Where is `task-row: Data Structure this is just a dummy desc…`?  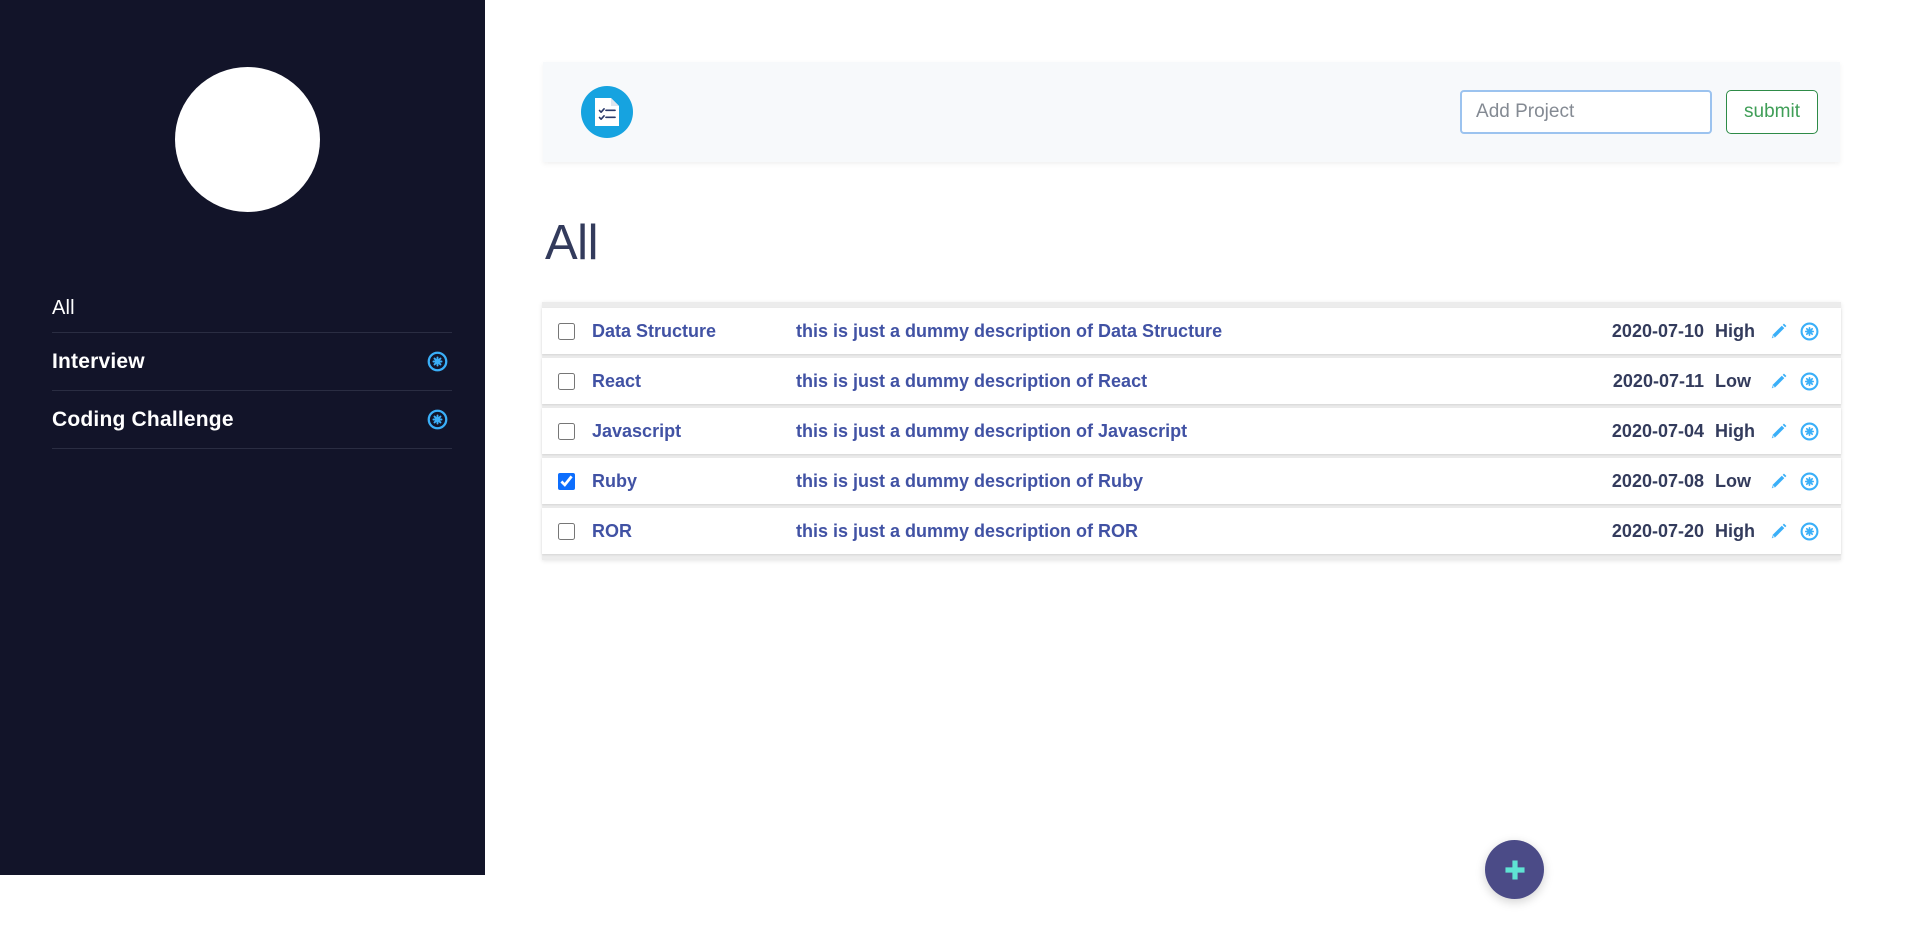 task-row: Data Structure this is just a dummy desc… is located at coordinates (1191, 331).